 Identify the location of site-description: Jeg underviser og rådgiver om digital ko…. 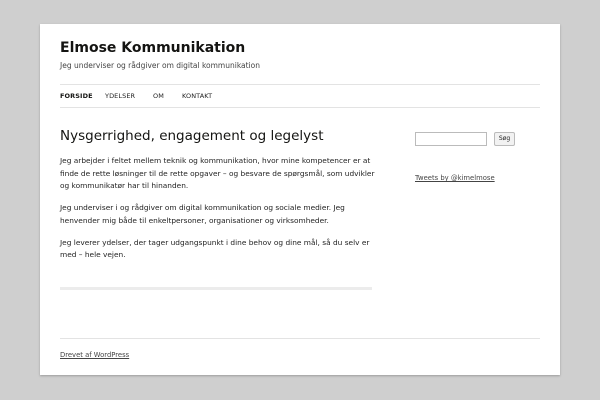
(160, 65).